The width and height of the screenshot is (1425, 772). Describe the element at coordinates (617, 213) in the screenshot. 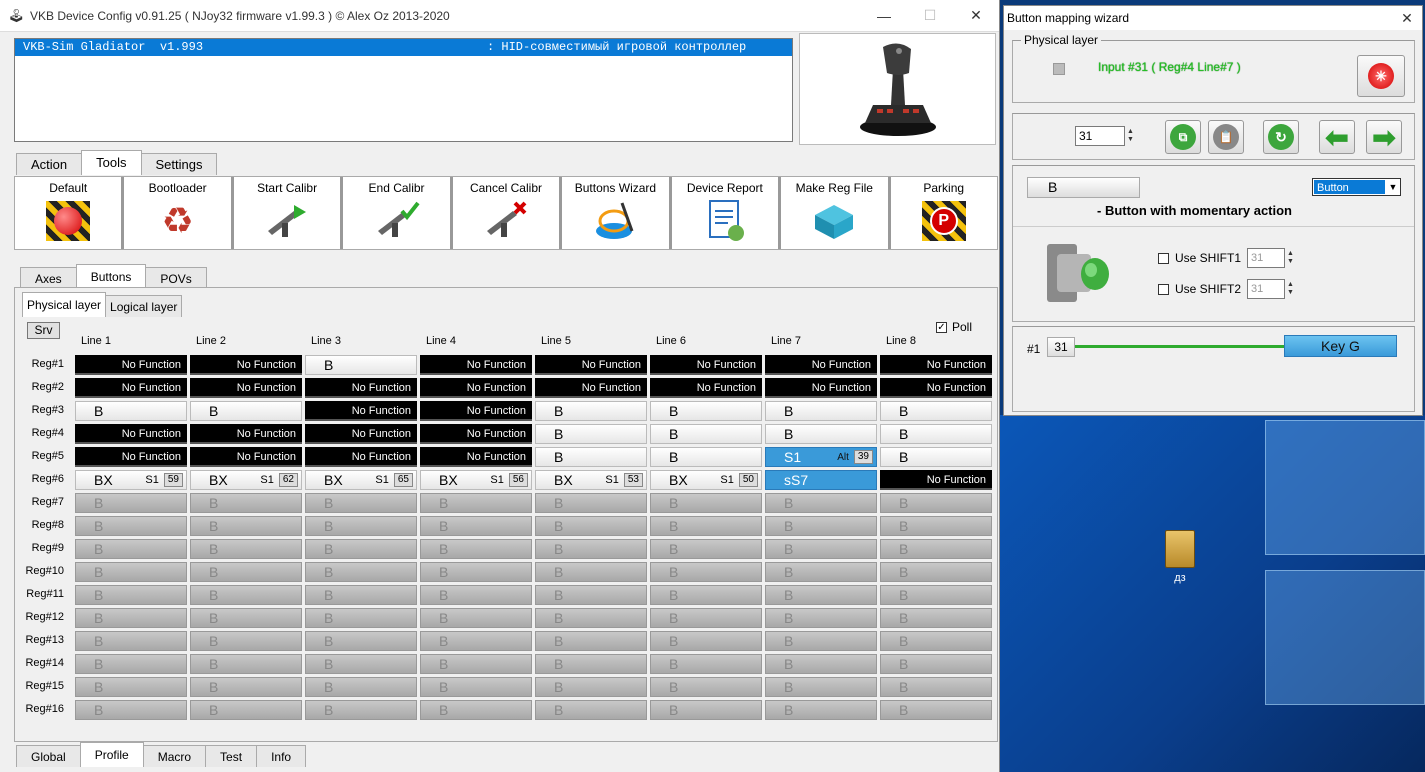

I see `buttons-wizard-tool-button: Buttons Wizard` at that location.